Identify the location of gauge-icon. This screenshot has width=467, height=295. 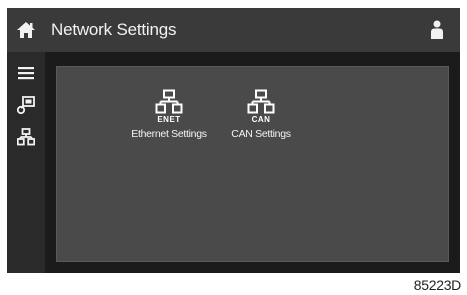
(25, 105).